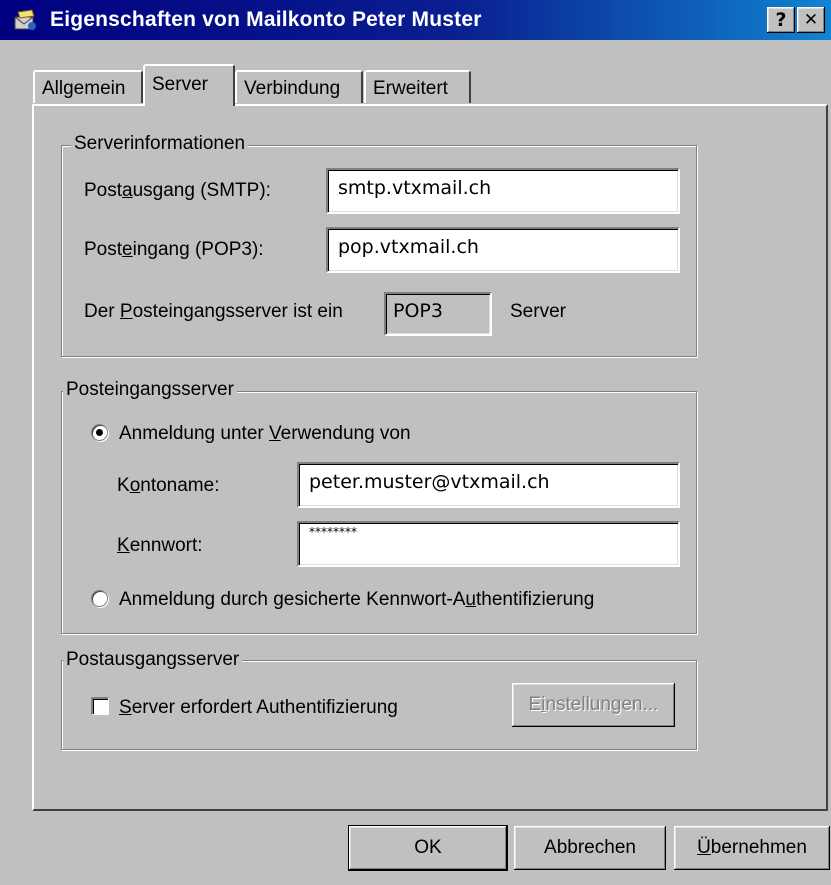  What do you see at coordinates (781, 20) in the screenshot?
I see `help-button: ?` at bounding box center [781, 20].